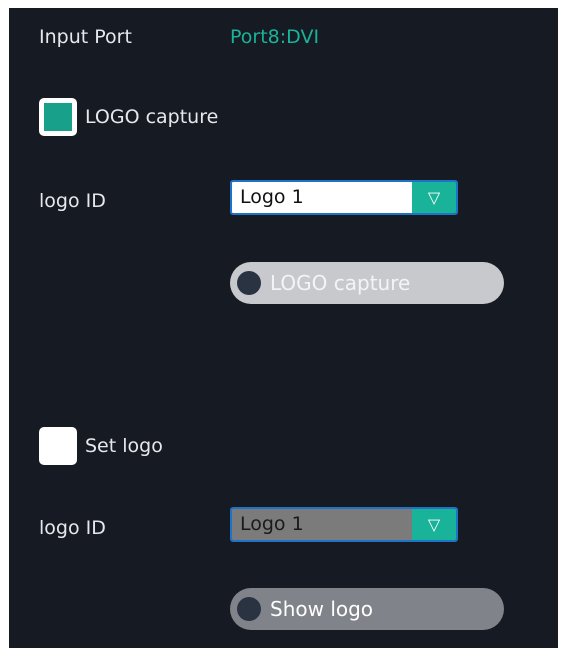 This screenshot has width=568, height=655. What do you see at coordinates (322, 524) in the screenshot?
I see `show-logo-id-select-value: Logo 1` at bounding box center [322, 524].